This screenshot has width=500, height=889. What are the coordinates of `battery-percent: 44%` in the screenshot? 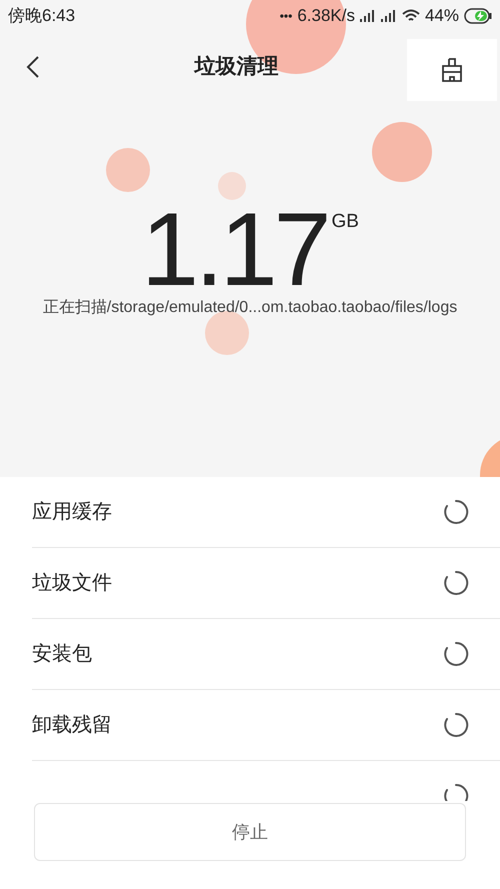 It's located at (441, 16).